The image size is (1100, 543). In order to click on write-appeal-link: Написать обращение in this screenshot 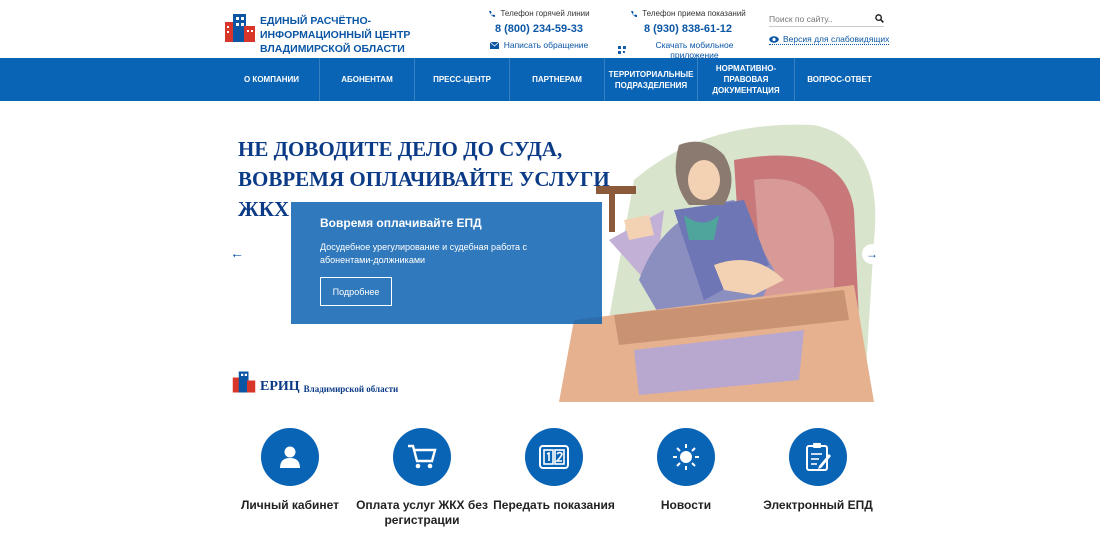, I will do `click(539, 45)`.